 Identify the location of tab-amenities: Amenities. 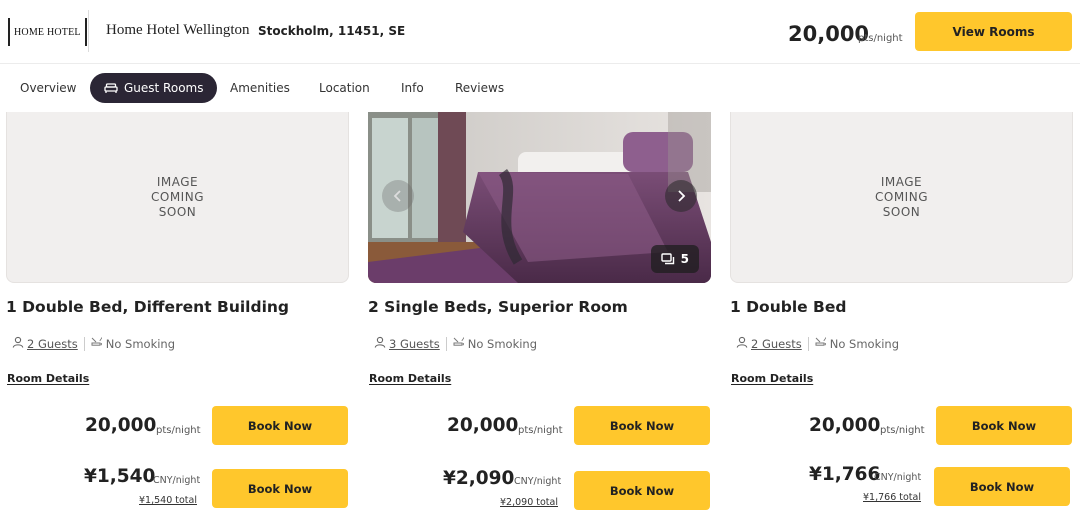
(260, 88).